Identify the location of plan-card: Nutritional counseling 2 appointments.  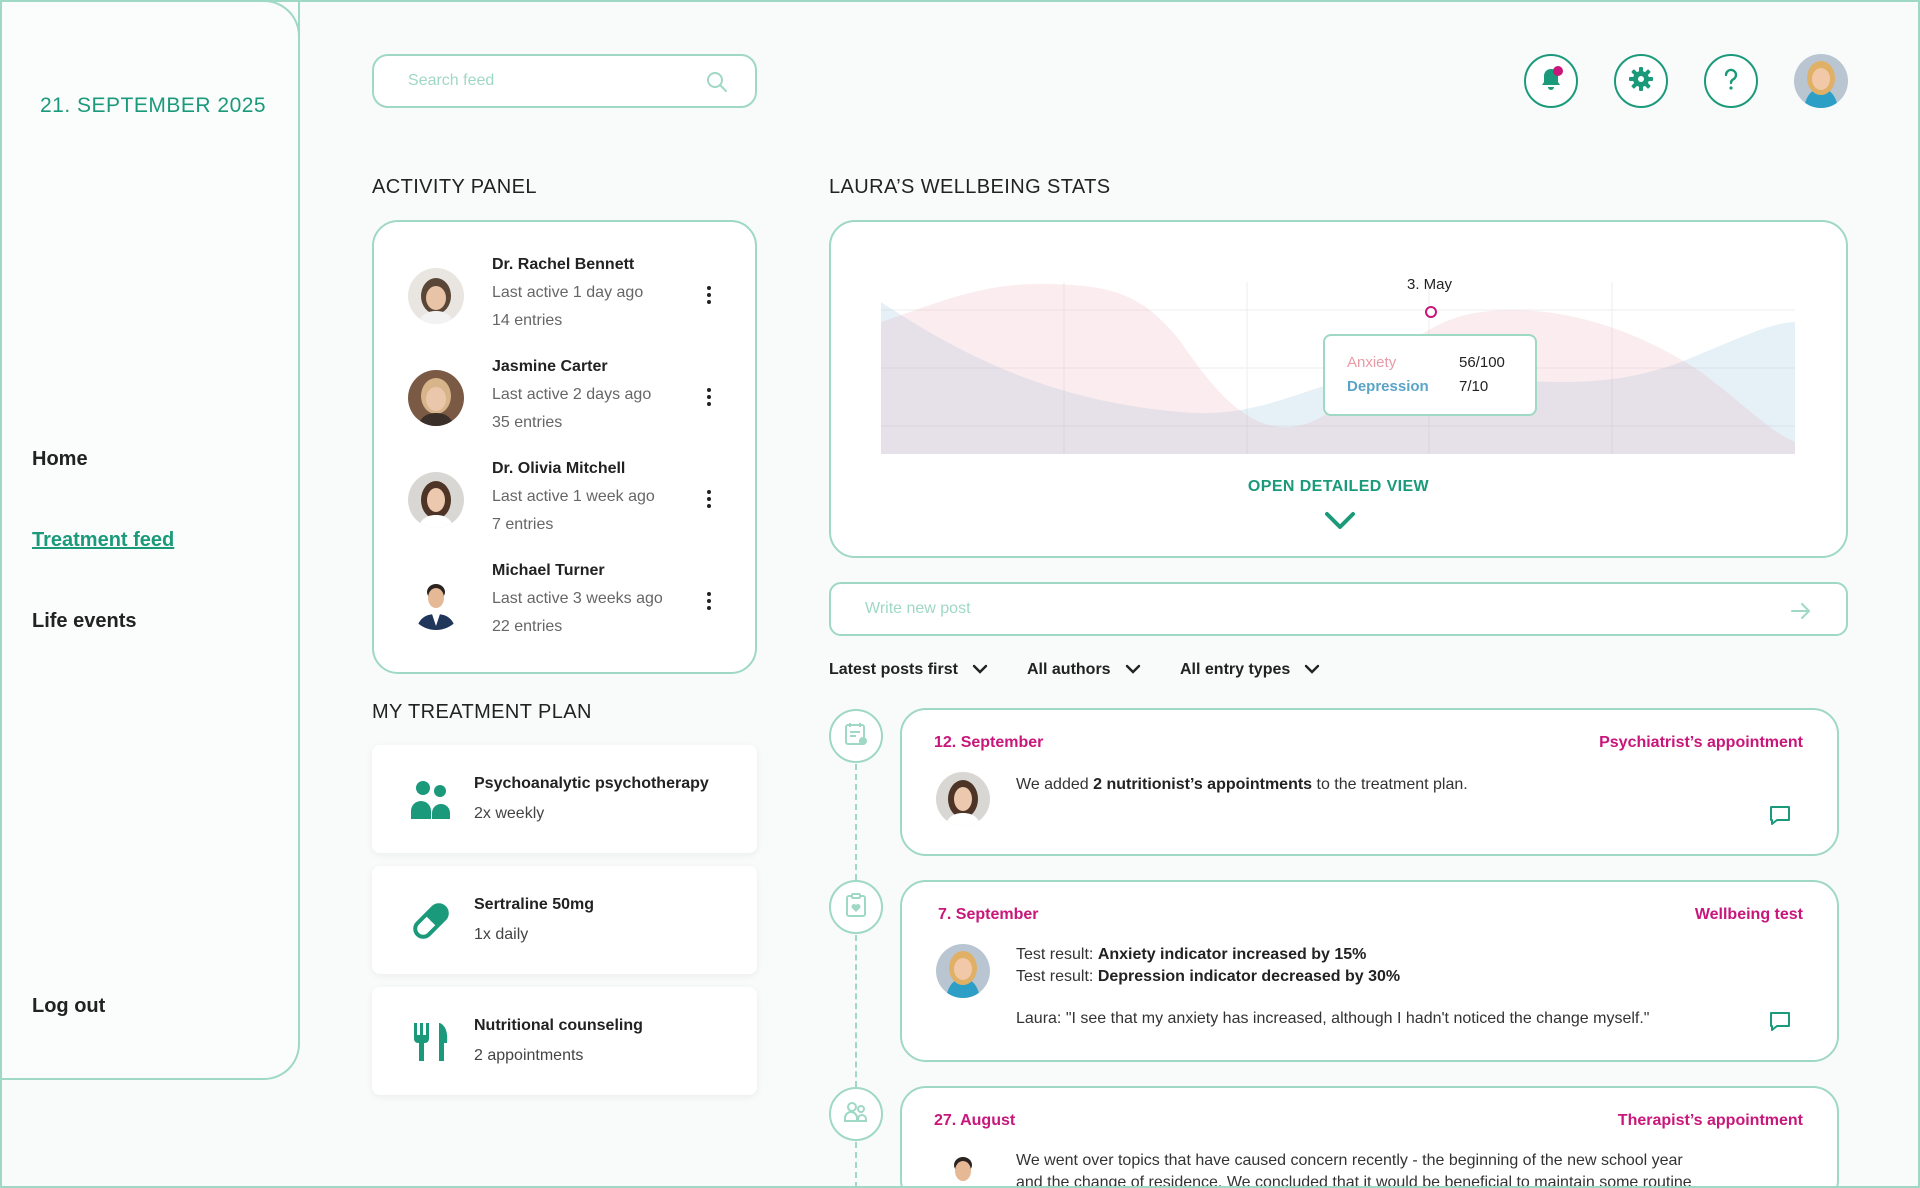
(564, 1041).